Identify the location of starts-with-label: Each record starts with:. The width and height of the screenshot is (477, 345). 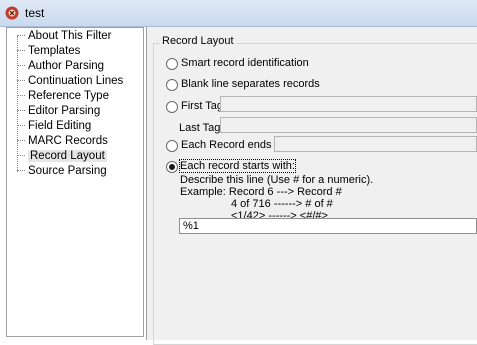
(237, 166).